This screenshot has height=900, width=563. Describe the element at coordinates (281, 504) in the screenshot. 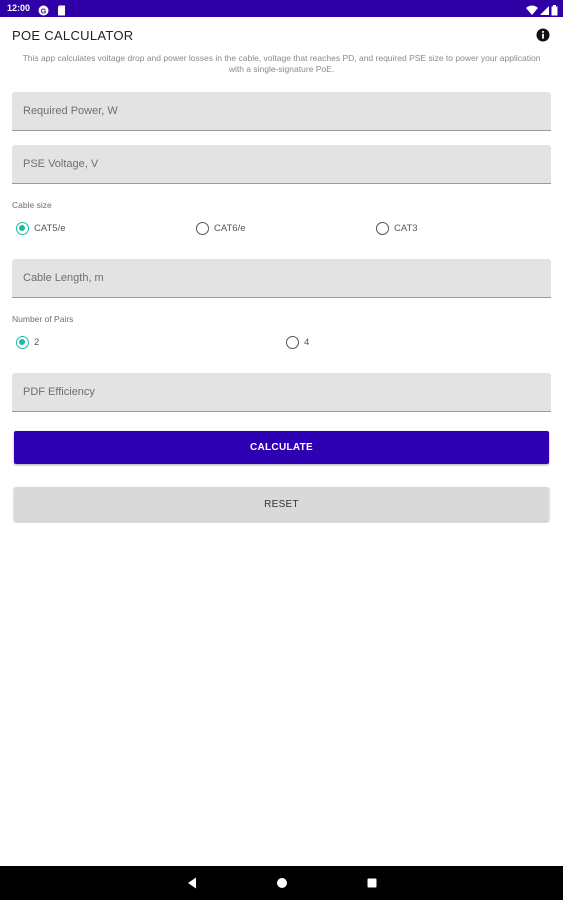

I see `reset-button: RESET` at that location.